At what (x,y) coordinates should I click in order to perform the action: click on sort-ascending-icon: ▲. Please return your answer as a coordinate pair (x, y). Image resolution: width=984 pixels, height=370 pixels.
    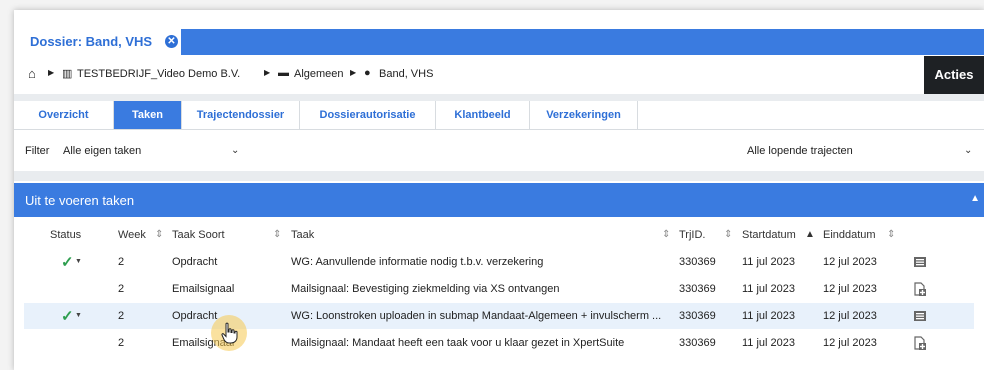
    Looking at the image, I should click on (810, 234).